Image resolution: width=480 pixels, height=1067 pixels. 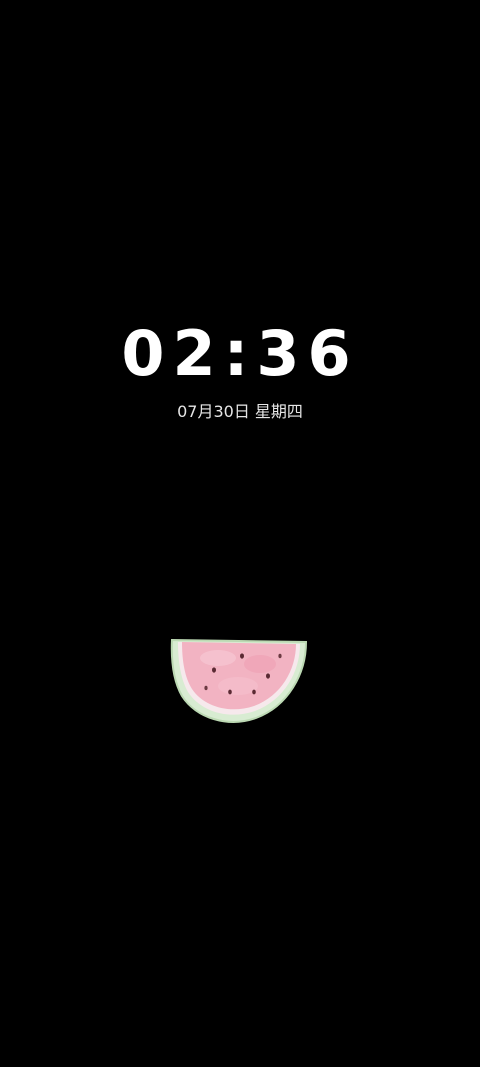 I want to click on watermelon-slice-icon, so click(x=239, y=680).